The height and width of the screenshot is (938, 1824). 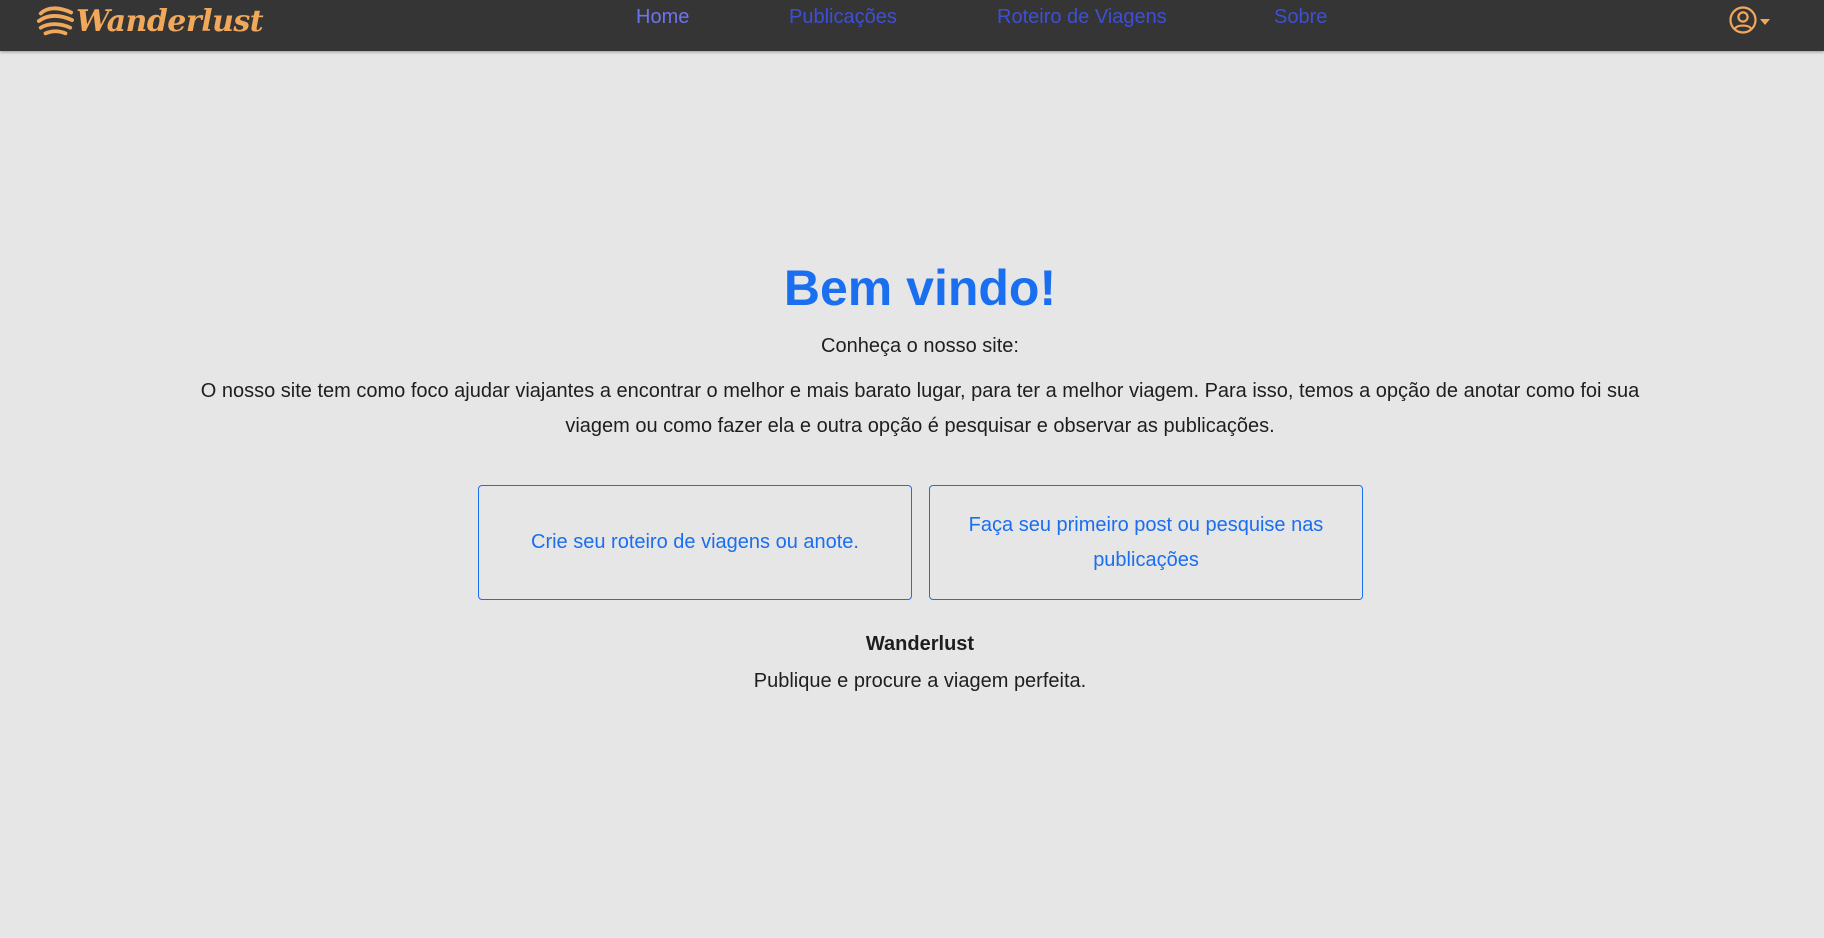 I want to click on user-menu-toggle, so click(x=1749, y=20).